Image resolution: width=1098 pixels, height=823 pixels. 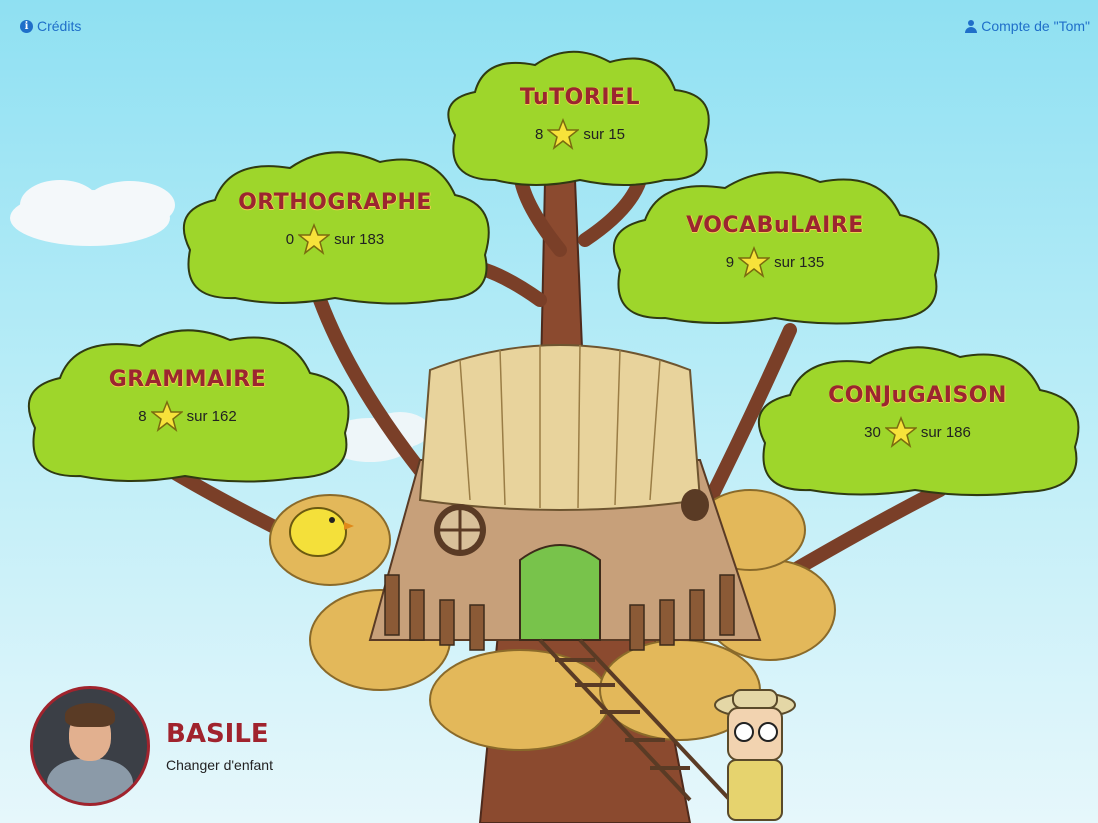 I want to click on stars-total: sur 162, so click(x=211, y=416).